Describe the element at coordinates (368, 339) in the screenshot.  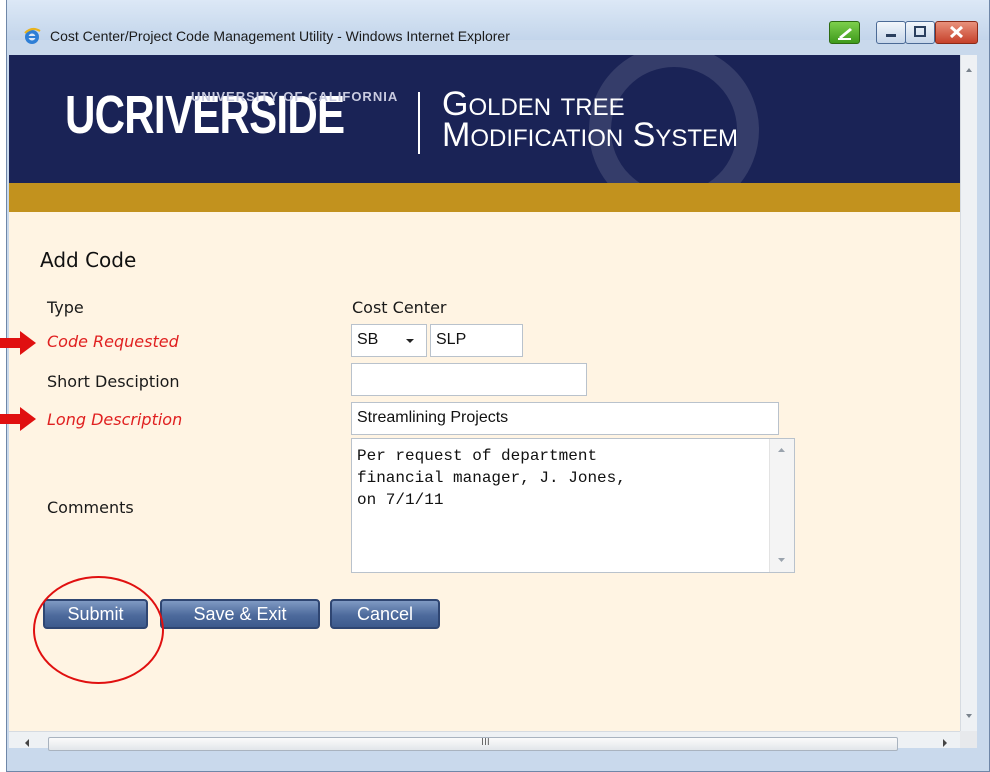
I see `code-prefix-value: SB` at that location.